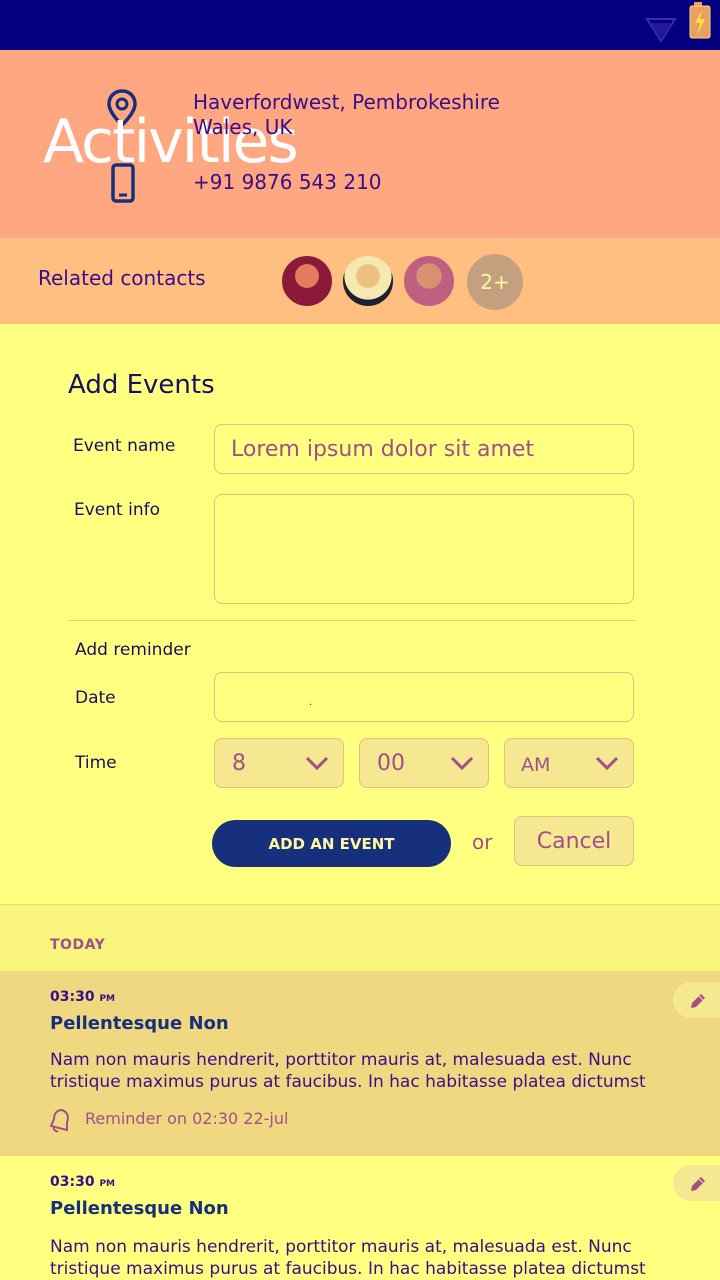 The width and height of the screenshot is (720, 1280). I want to click on address-line-2: Wales, UK, so click(243, 127).